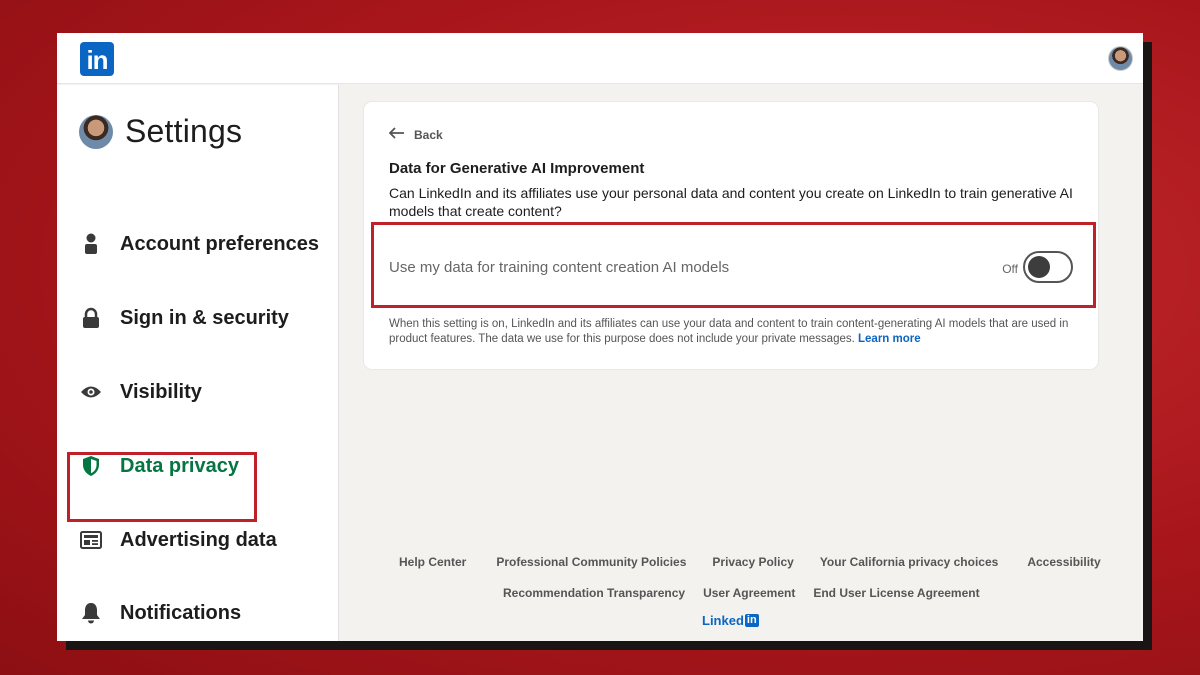 Image resolution: width=1200 pixels, height=675 pixels. Describe the element at coordinates (184, 131) in the screenshot. I see `page-title: Settings` at that location.